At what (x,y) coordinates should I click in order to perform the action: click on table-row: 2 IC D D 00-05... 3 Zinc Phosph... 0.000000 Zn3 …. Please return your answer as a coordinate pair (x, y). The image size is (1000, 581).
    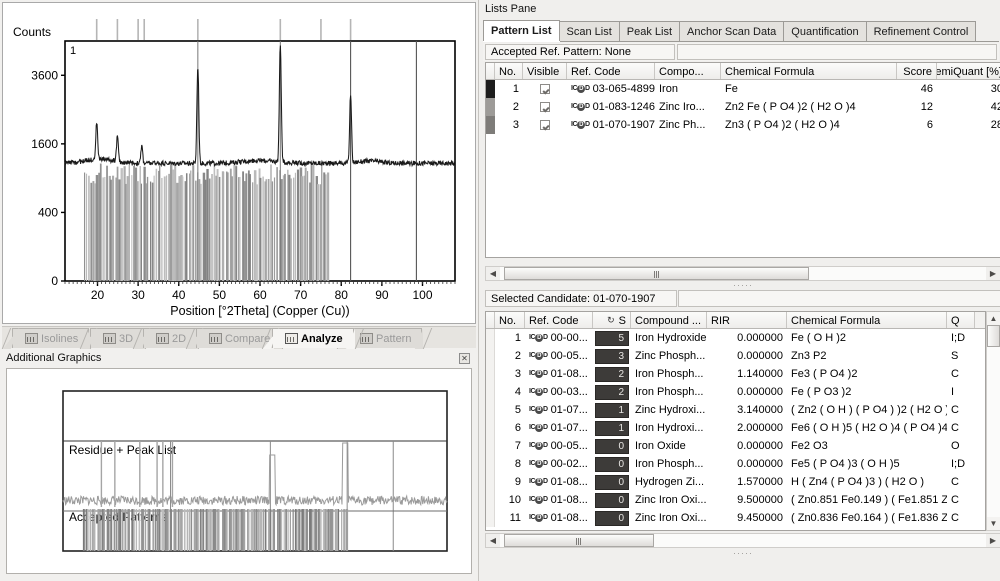
    Looking at the image, I should click on (735, 356).